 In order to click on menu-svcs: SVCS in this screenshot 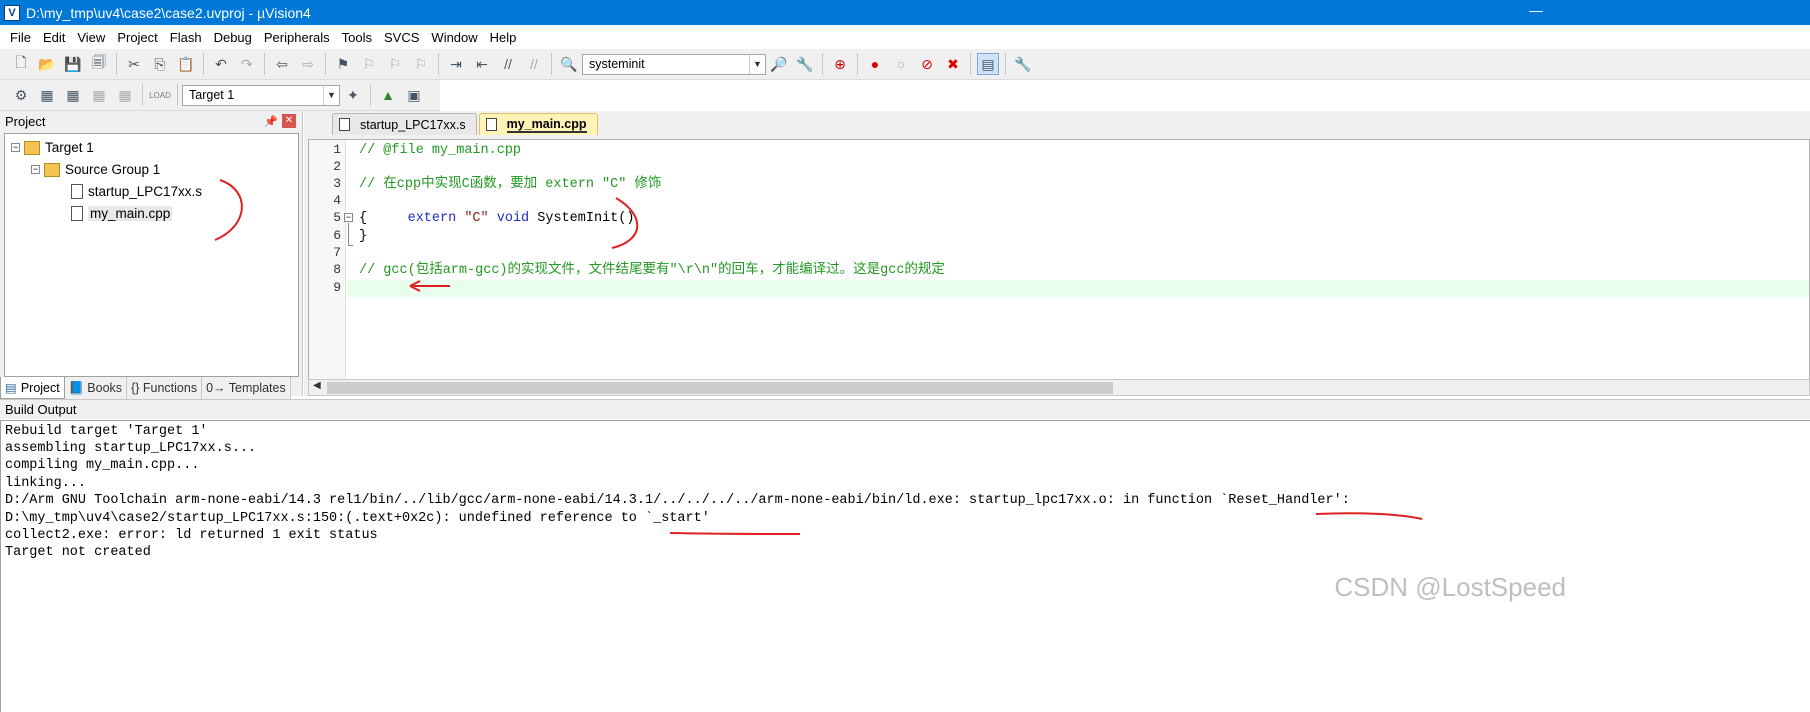, I will do `click(401, 37)`.